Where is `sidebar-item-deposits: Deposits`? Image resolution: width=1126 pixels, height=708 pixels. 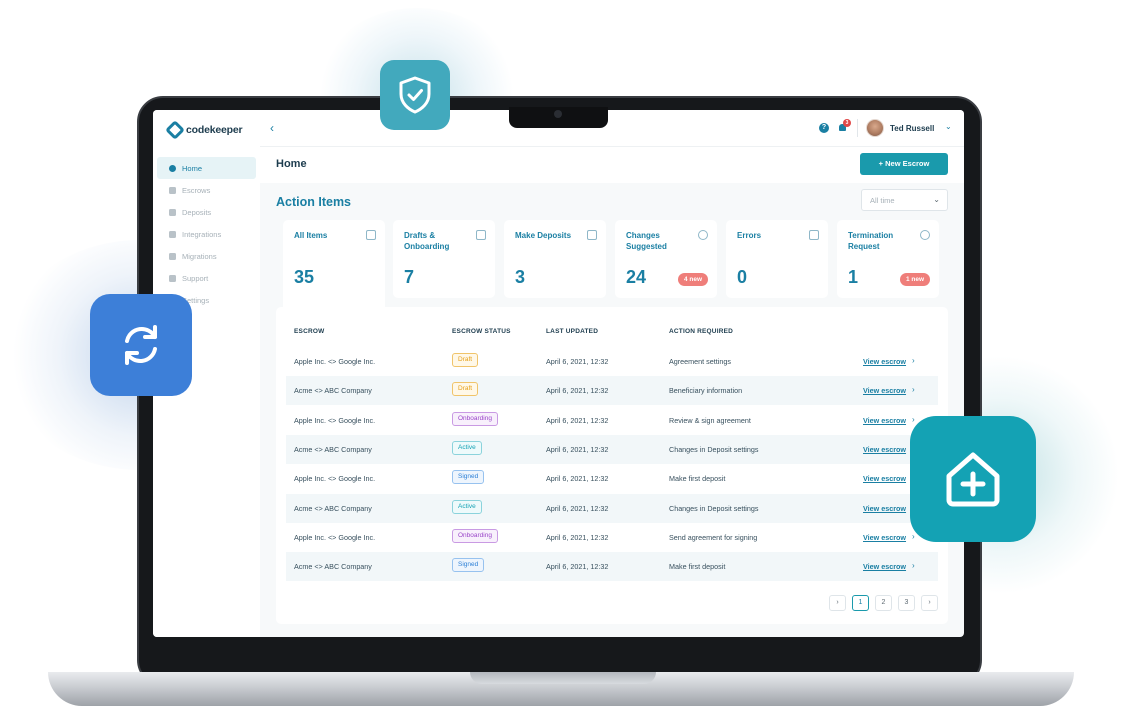
sidebar-item-deposits: Deposits is located at coordinates (206, 212).